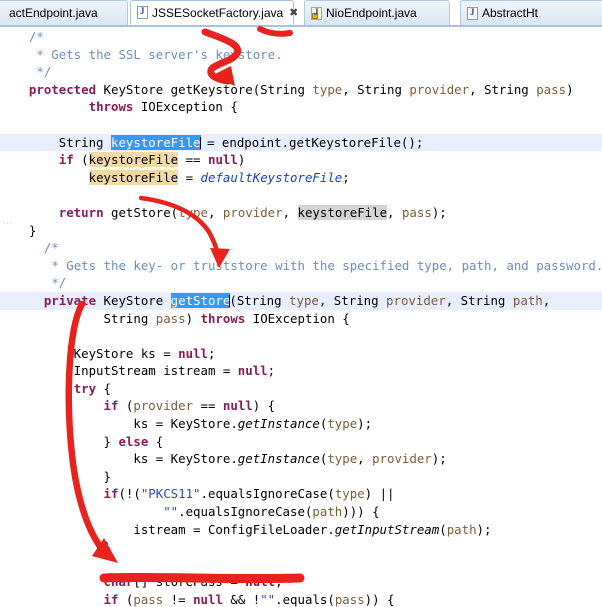  I want to click on code-line: KeyStore ks = null;, so click(301, 354).